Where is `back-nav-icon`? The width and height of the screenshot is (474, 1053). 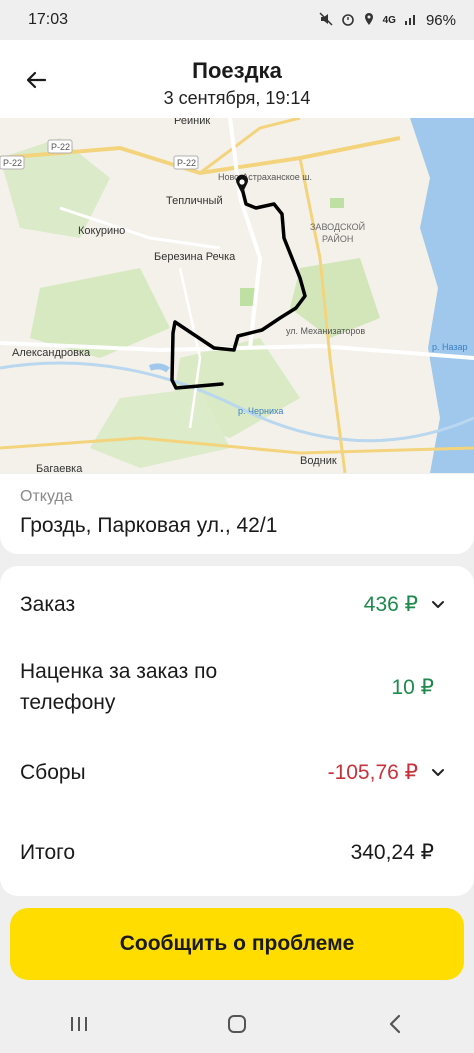 back-nav-icon is located at coordinates (395, 1024).